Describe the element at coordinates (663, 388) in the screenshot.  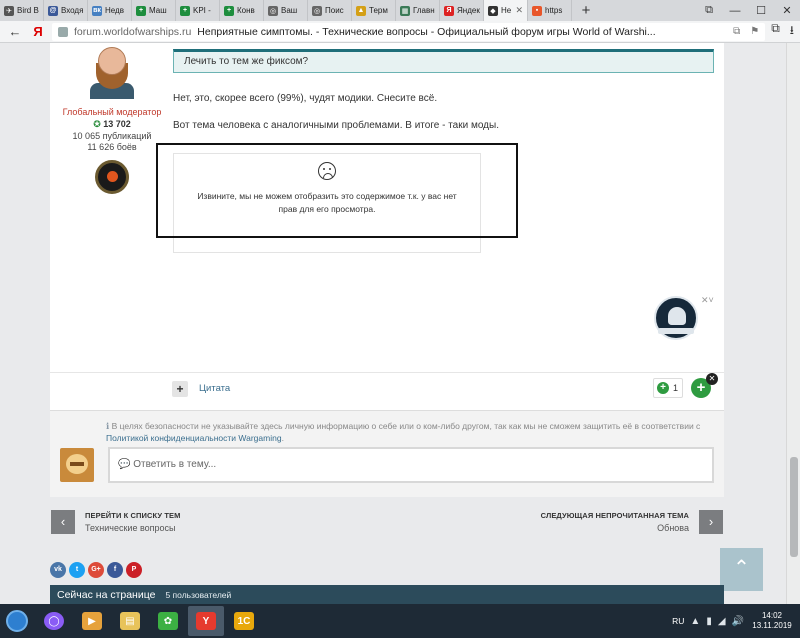
I see `plus-reputation-icon: +` at that location.